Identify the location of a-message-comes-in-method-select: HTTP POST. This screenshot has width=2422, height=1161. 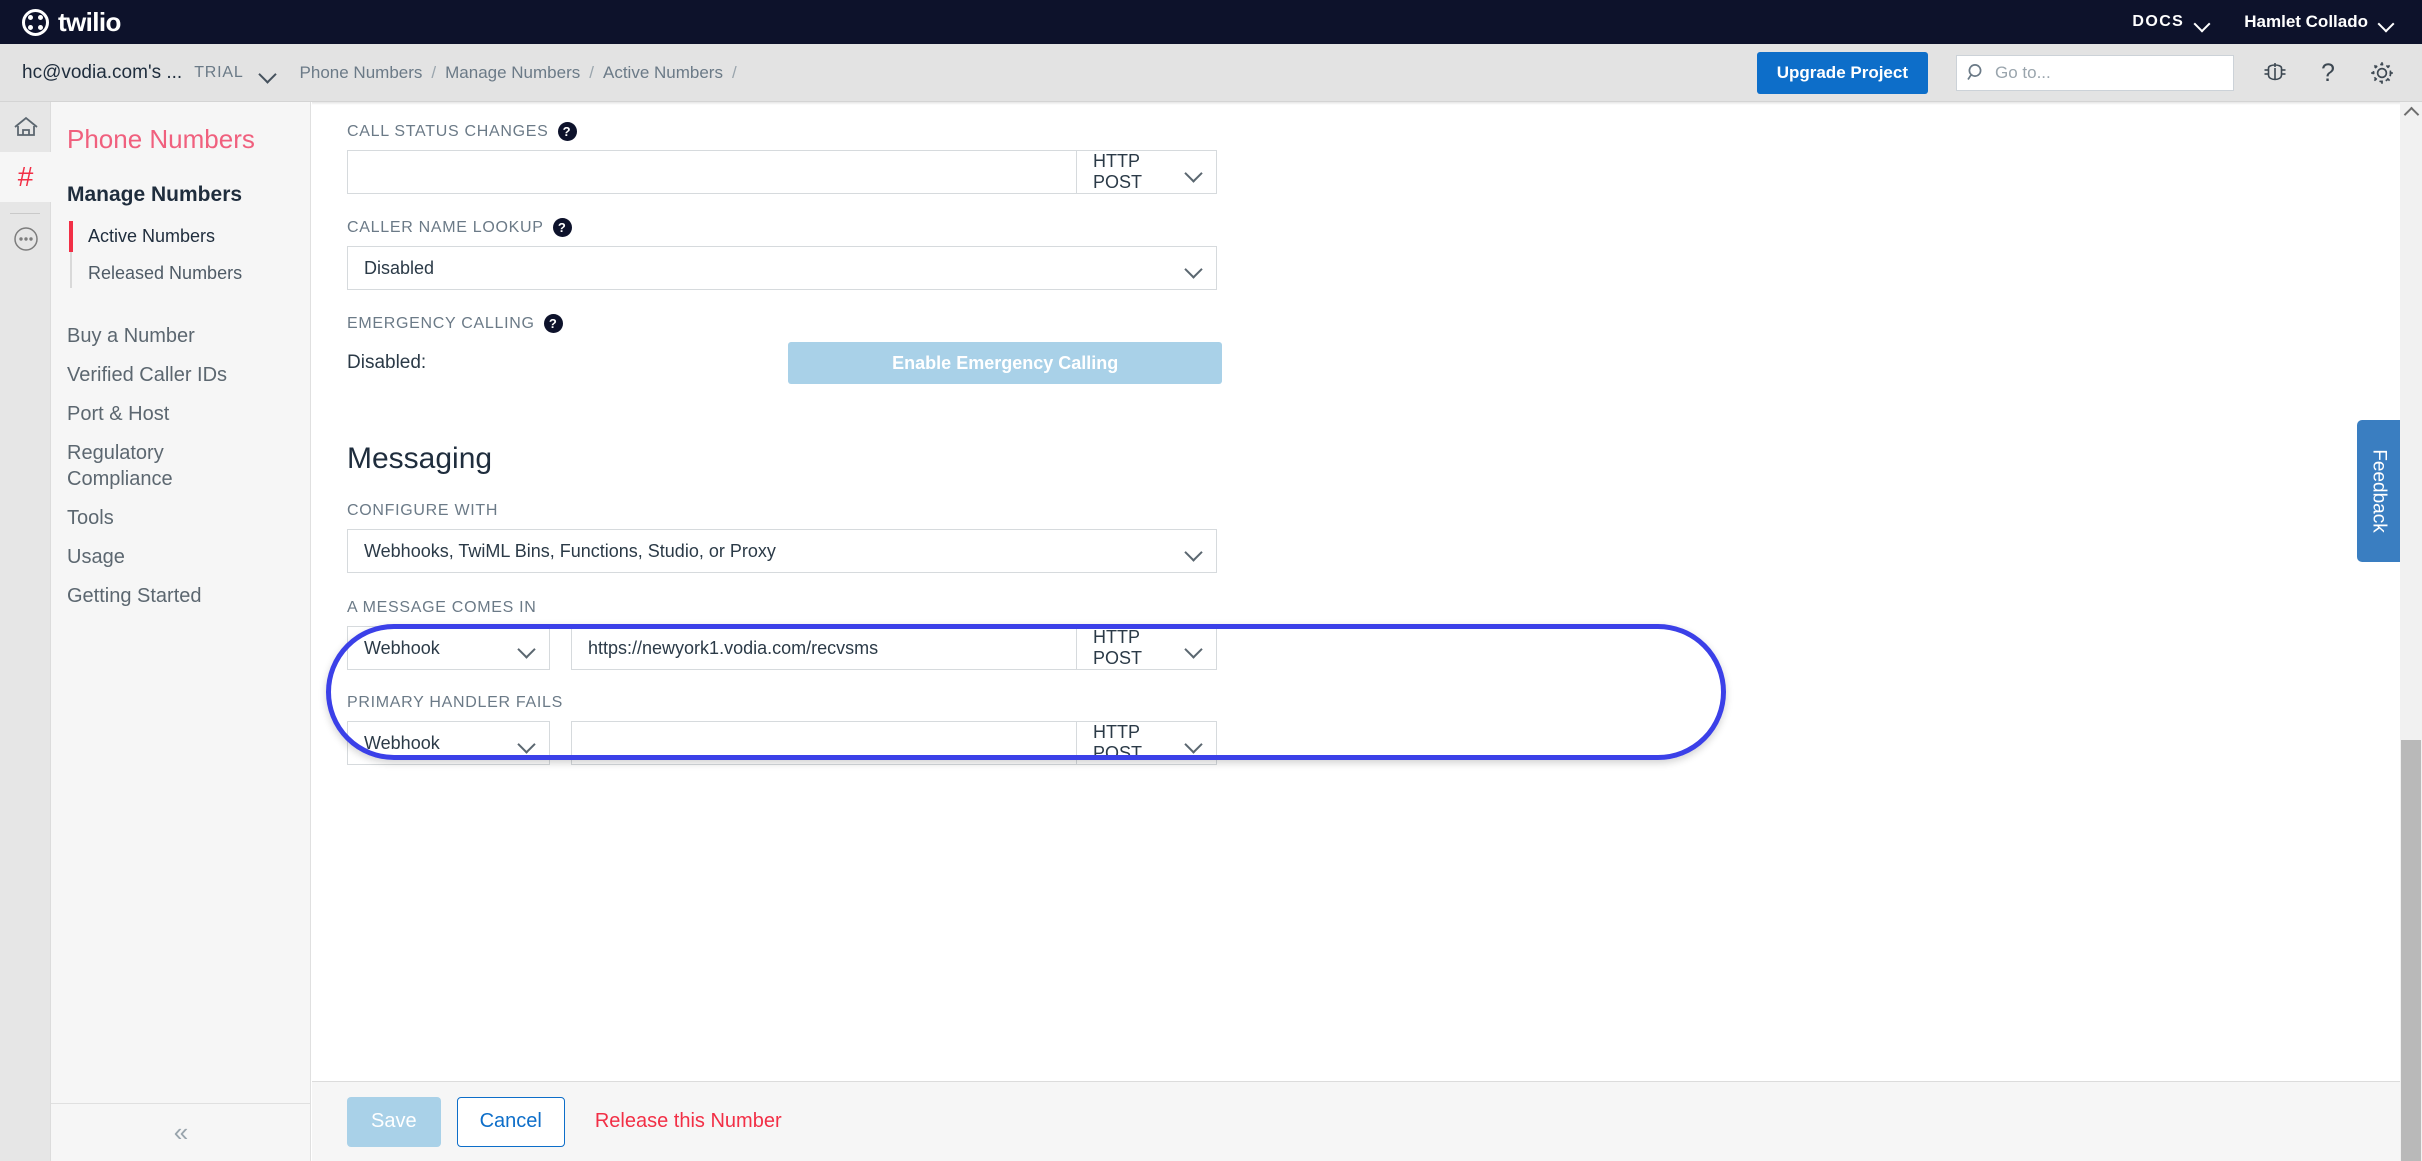
(1147, 648).